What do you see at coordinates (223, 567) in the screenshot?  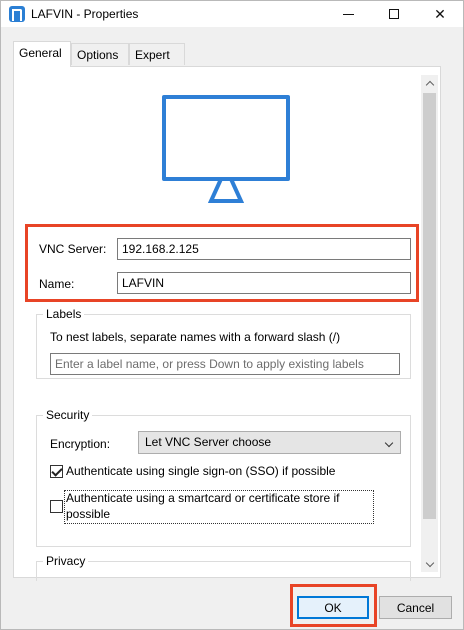 I see `privacy-group: Privacy` at bounding box center [223, 567].